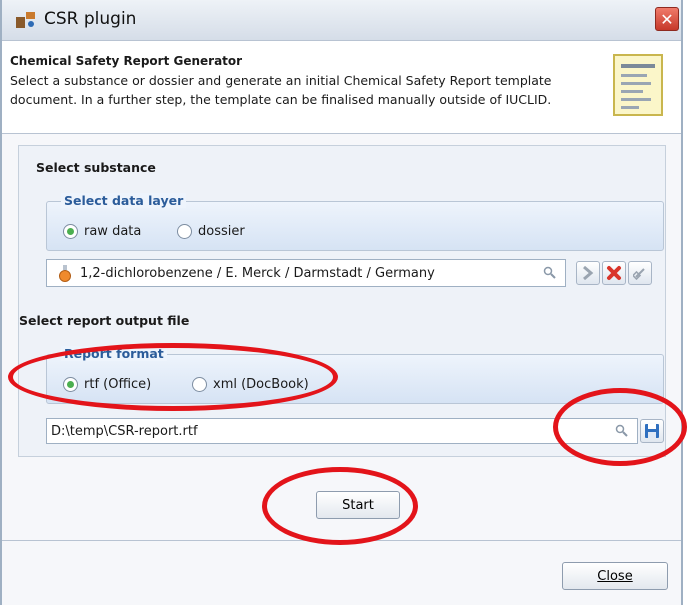 The height and width of the screenshot is (605, 687). What do you see at coordinates (640, 273) in the screenshot?
I see `link-icon` at bounding box center [640, 273].